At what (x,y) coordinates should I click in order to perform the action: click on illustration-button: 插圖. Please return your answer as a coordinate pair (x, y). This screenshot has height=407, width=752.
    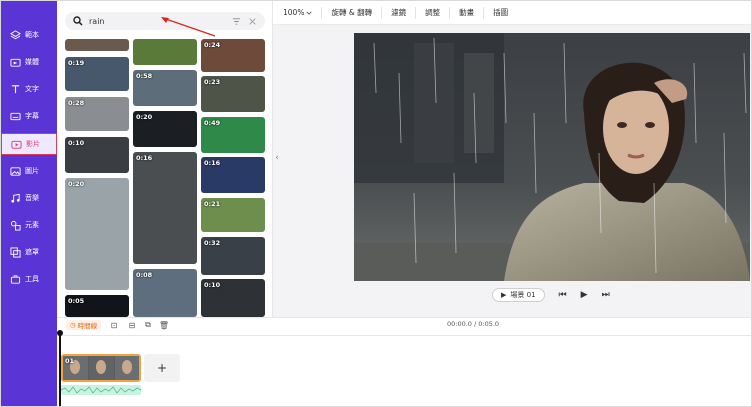
    Looking at the image, I should click on (500, 13).